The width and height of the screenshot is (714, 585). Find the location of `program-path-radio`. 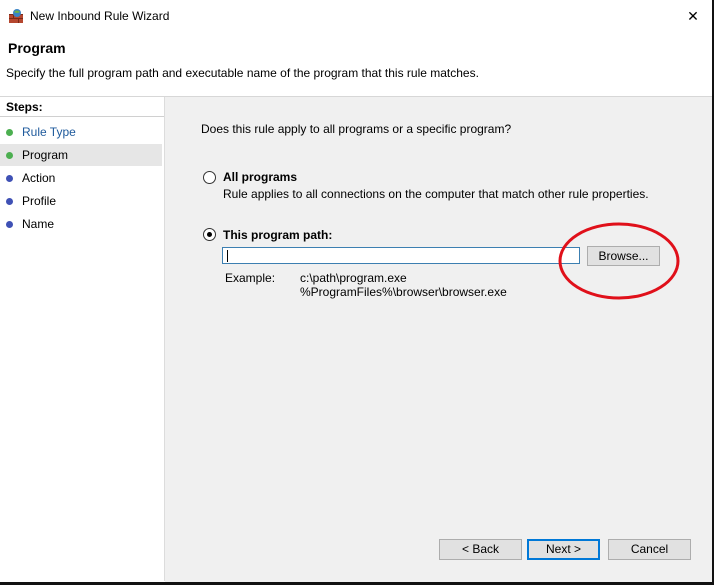

program-path-radio is located at coordinates (209, 234).